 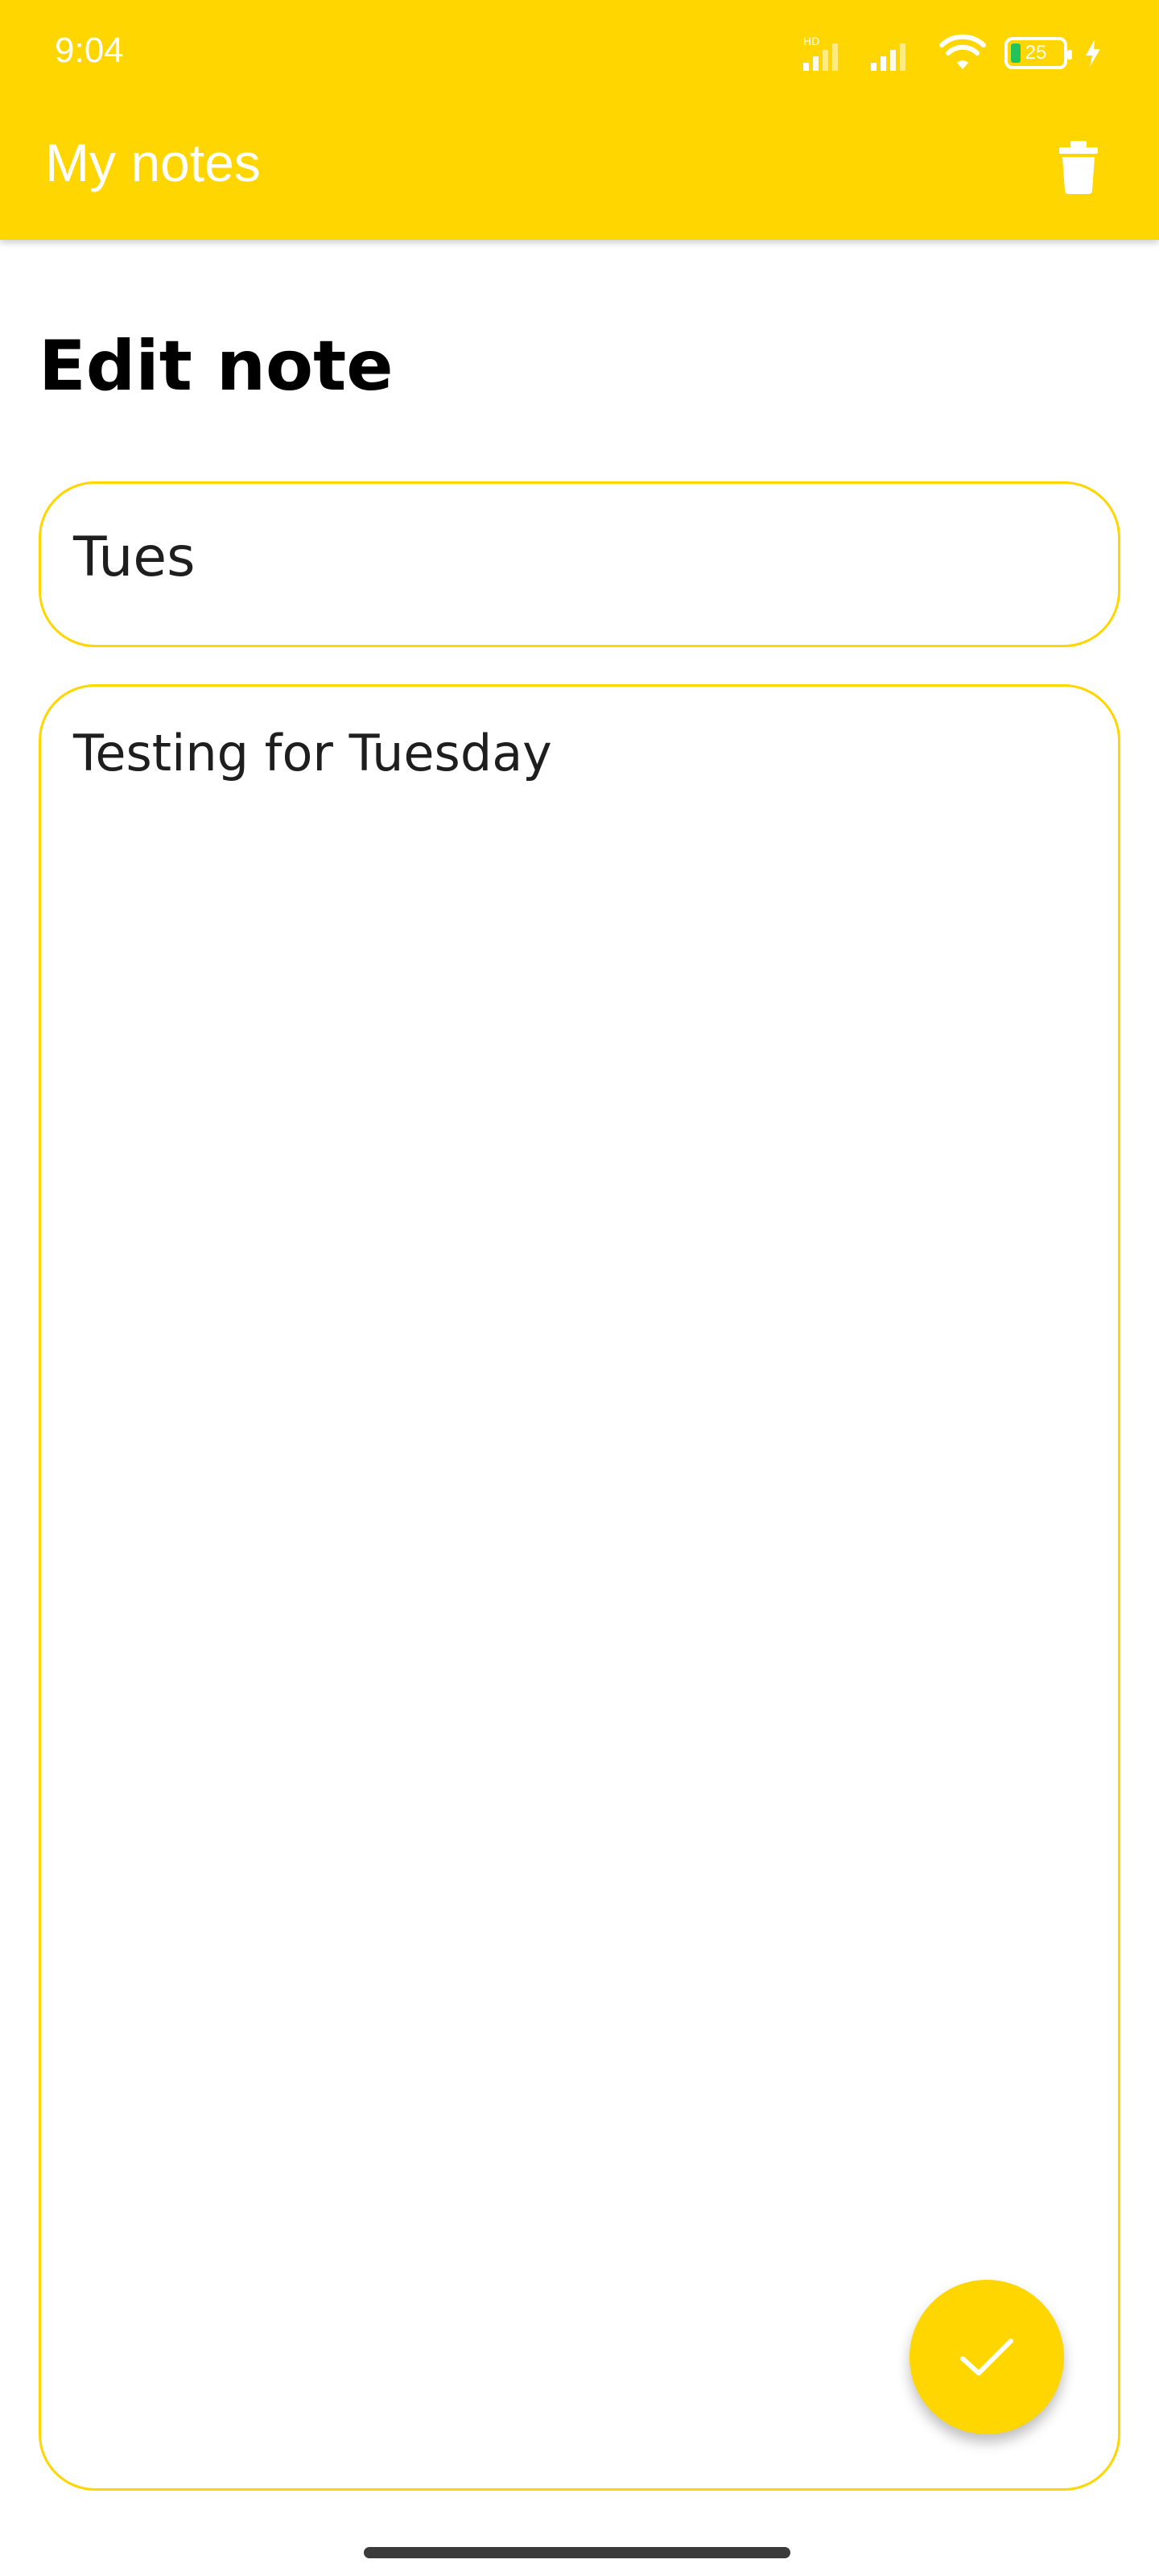 I want to click on check-icon, so click(x=986, y=2357).